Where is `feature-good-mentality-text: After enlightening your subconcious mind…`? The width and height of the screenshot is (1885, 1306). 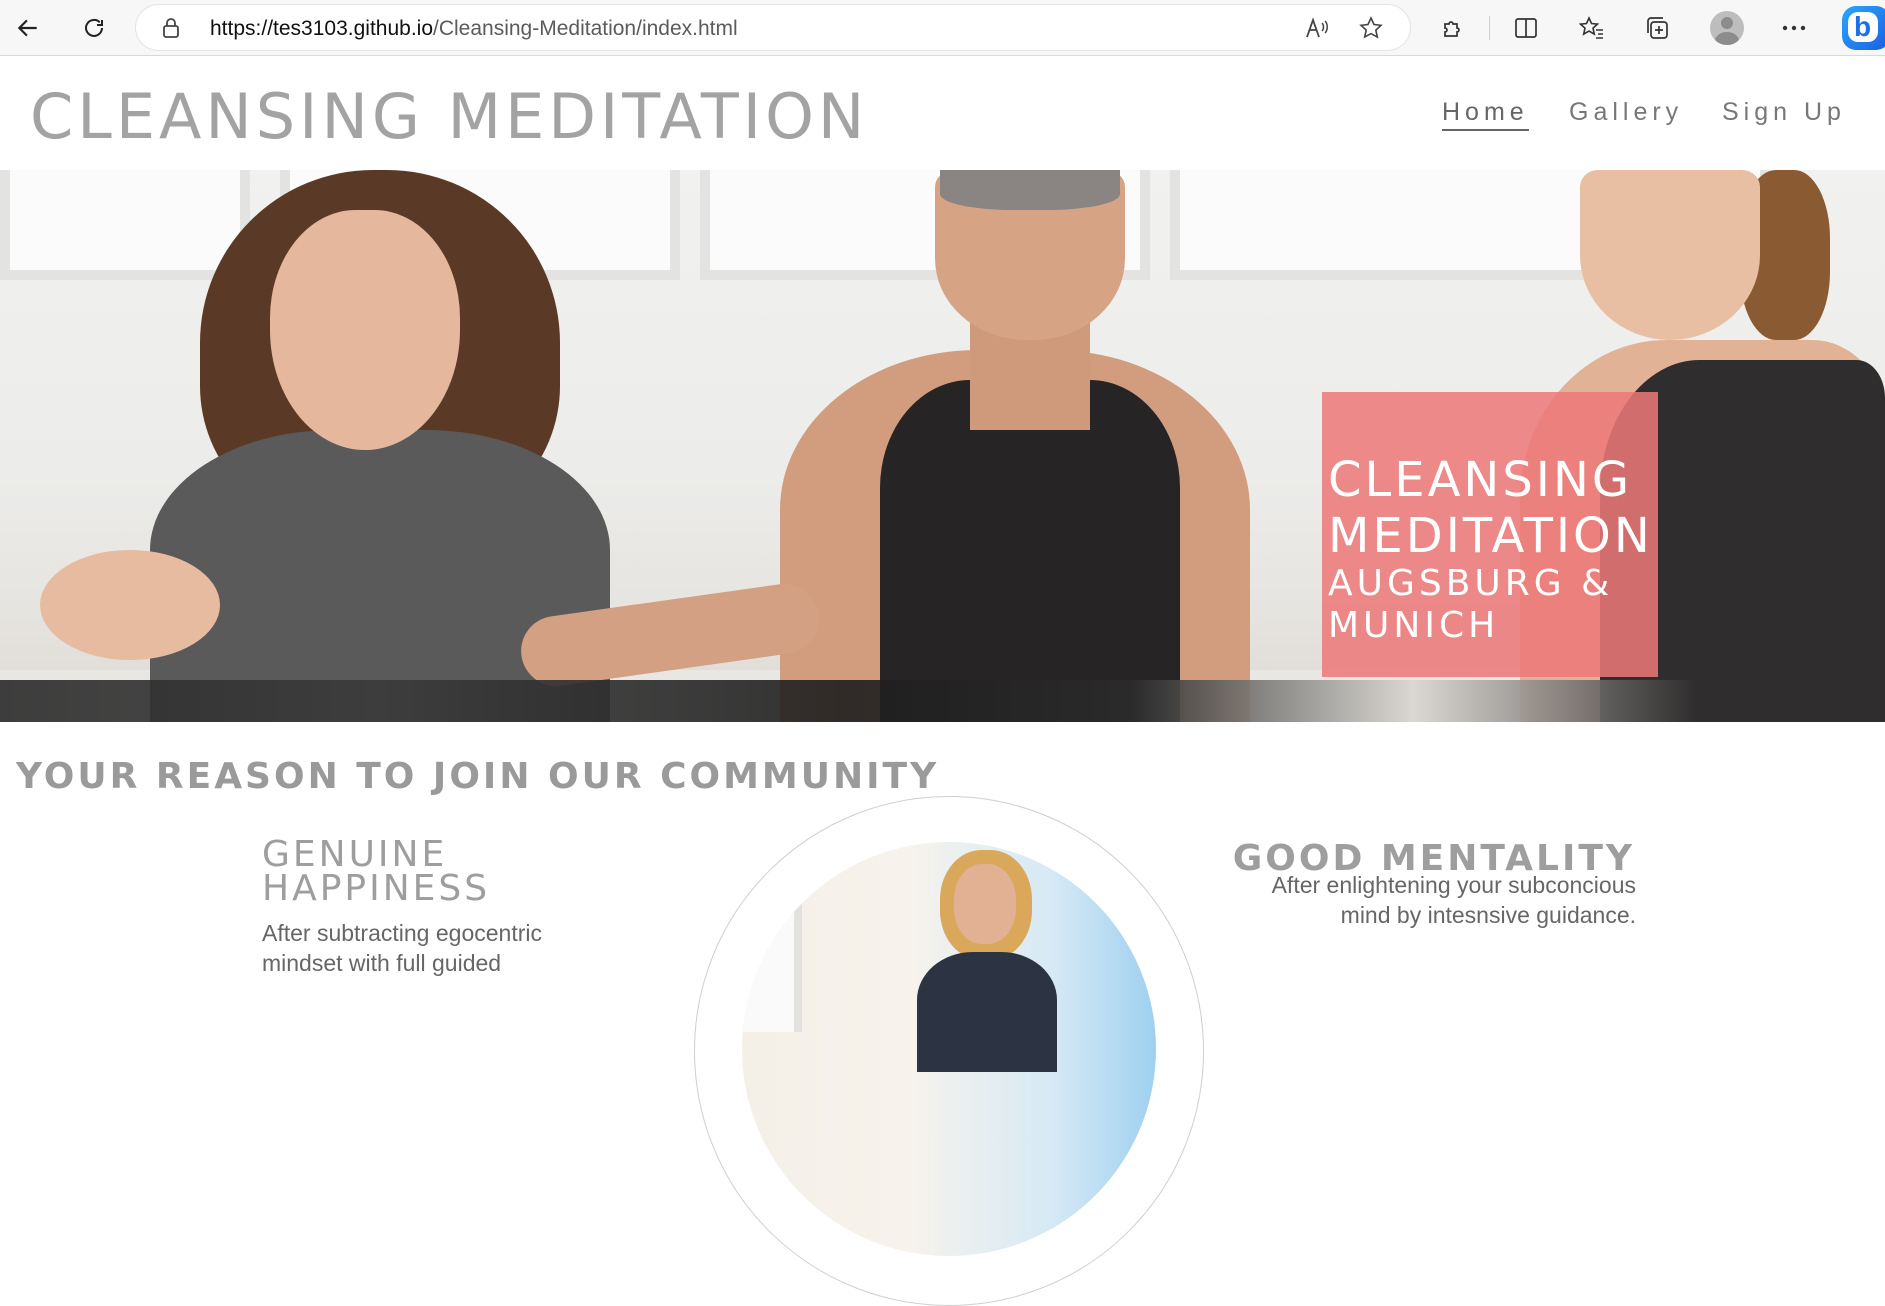 feature-good-mentality-text: After enlightening your subconcious mind… is located at coordinates (1453, 900).